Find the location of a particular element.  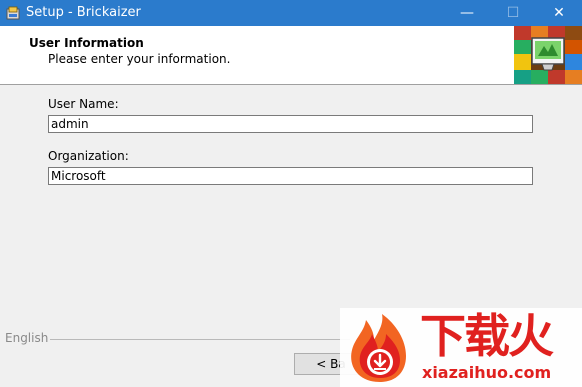

maximize-button: ☐ is located at coordinates (513, 13).